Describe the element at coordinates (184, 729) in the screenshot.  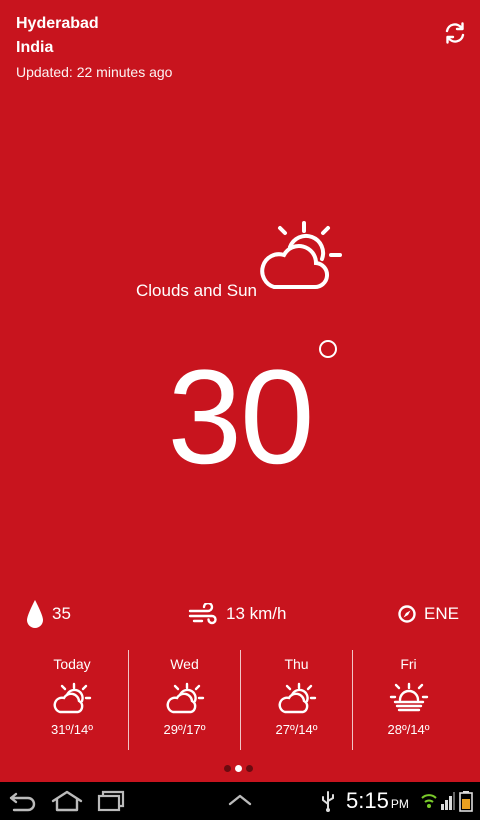
I see `forecast-temps: 29º/17º` at that location.